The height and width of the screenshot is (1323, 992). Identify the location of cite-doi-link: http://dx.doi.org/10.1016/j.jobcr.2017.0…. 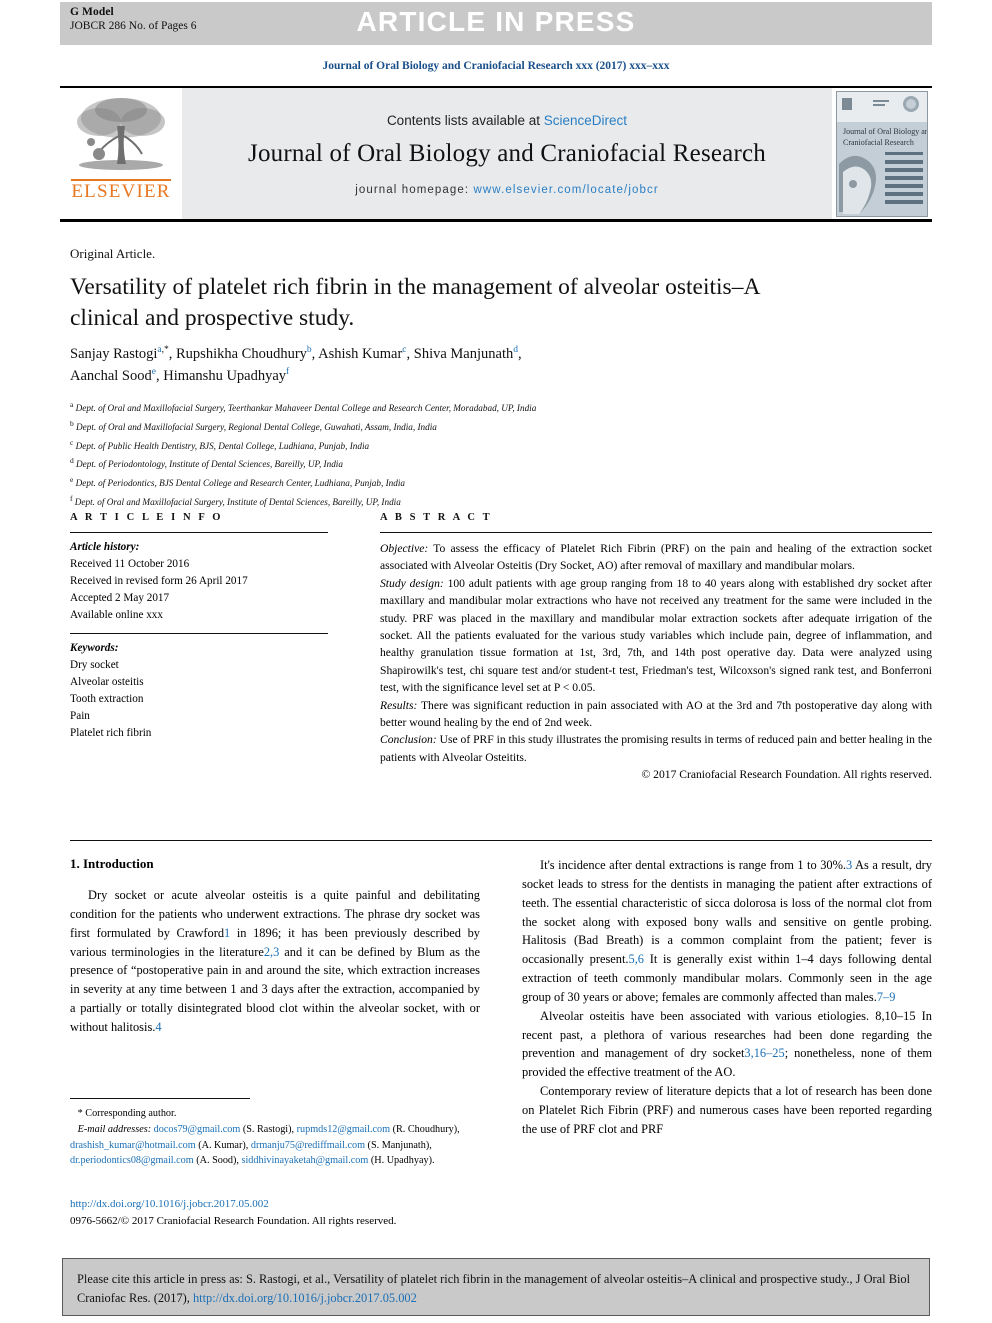
(305, 1298).